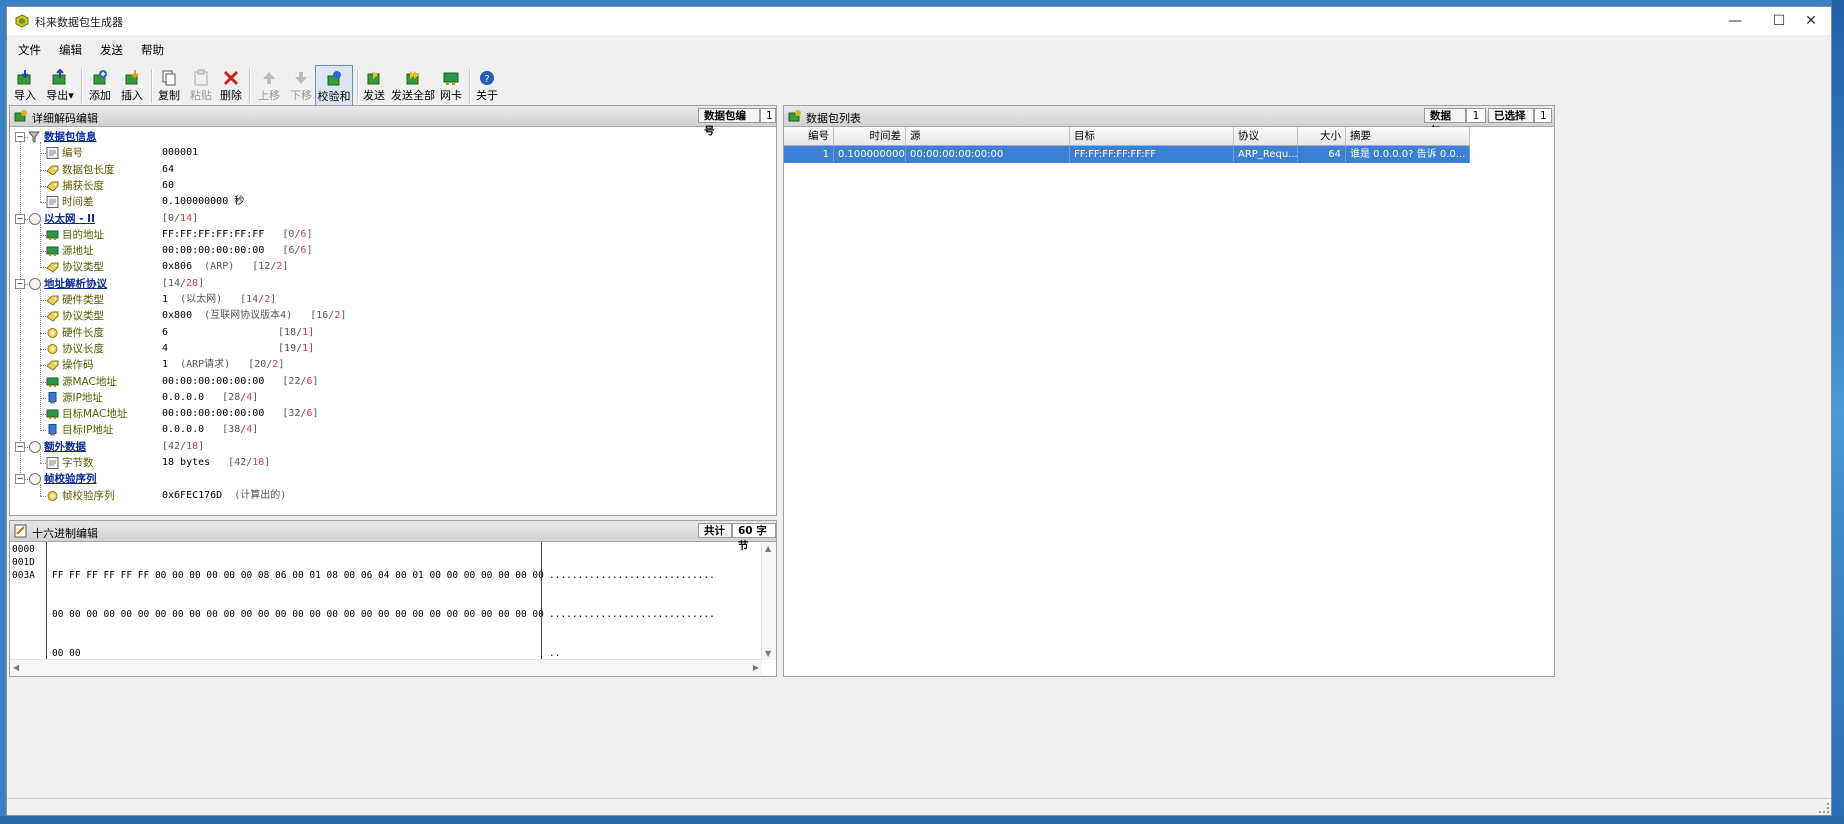 The image size is (1844, 824). What do you see at coordinates (70, 137) in the screenshot?
I see `section-label: 数据包信息` at bounding box center [70, 137].